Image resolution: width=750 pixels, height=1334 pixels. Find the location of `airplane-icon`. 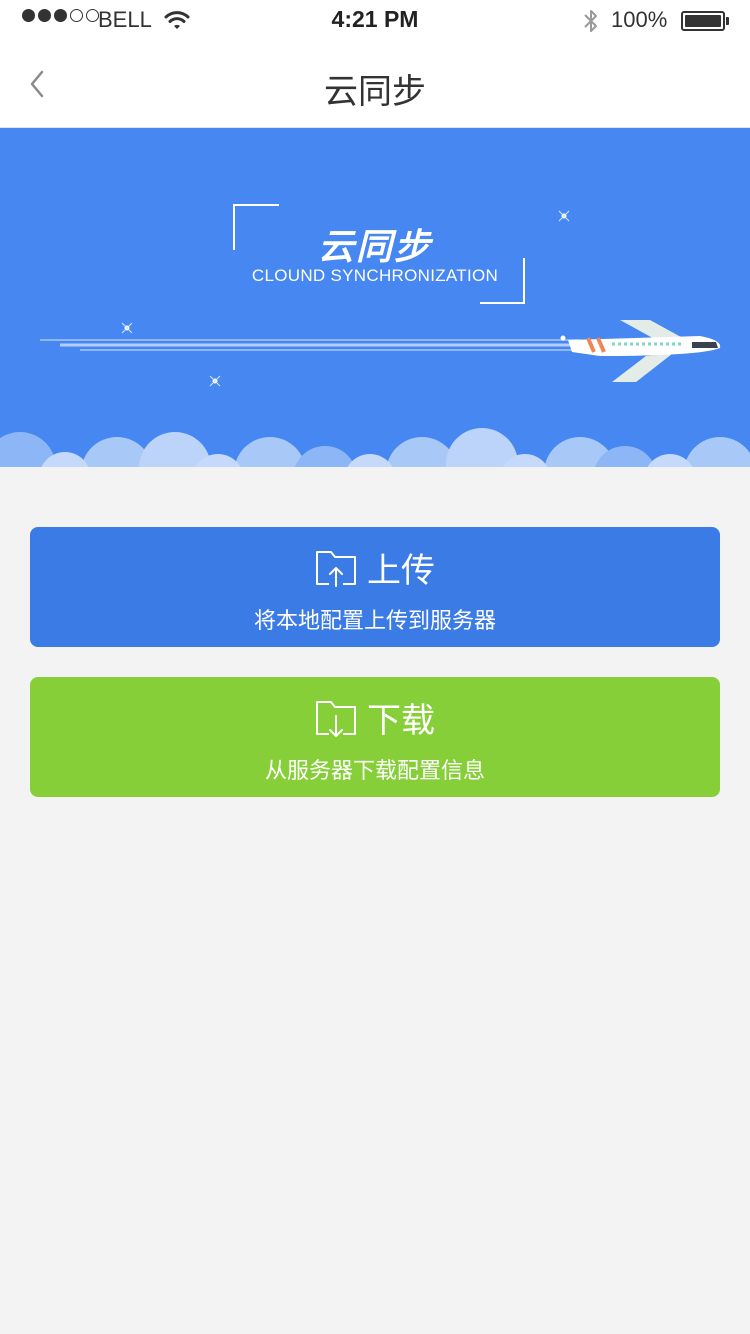

airplane-icon is located at coordinates (644, 351).